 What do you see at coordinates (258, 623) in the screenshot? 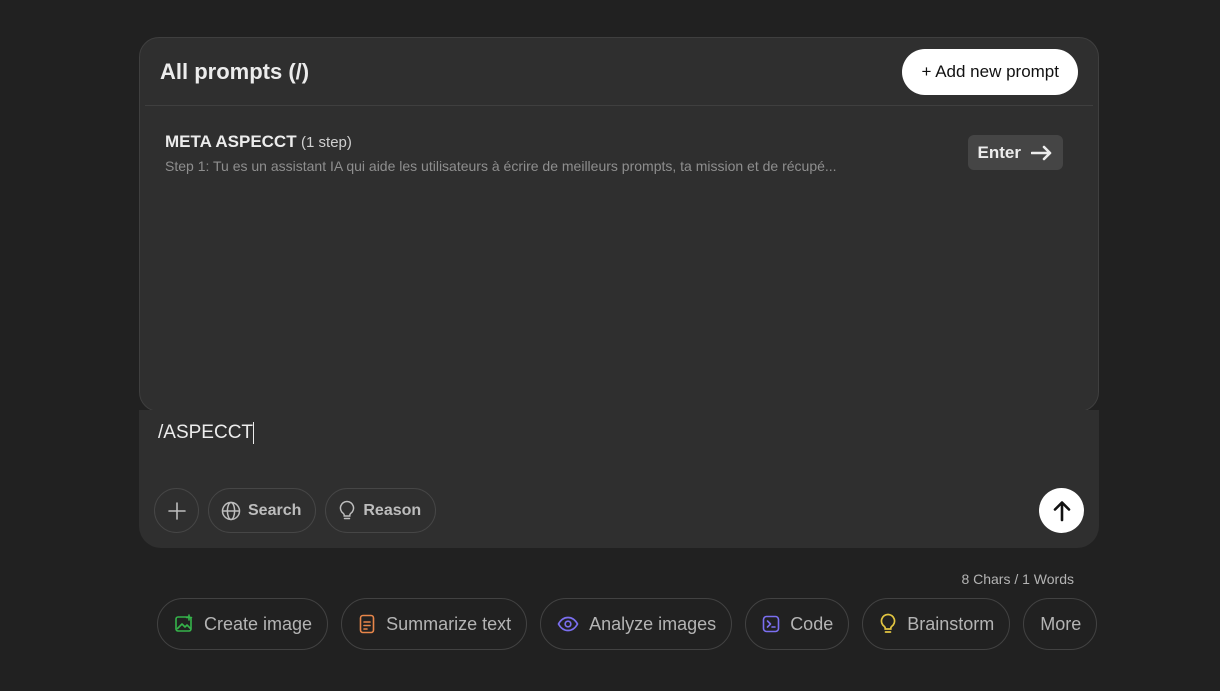
I see `create-image-label: Create image` at bounding box center [258, 623].